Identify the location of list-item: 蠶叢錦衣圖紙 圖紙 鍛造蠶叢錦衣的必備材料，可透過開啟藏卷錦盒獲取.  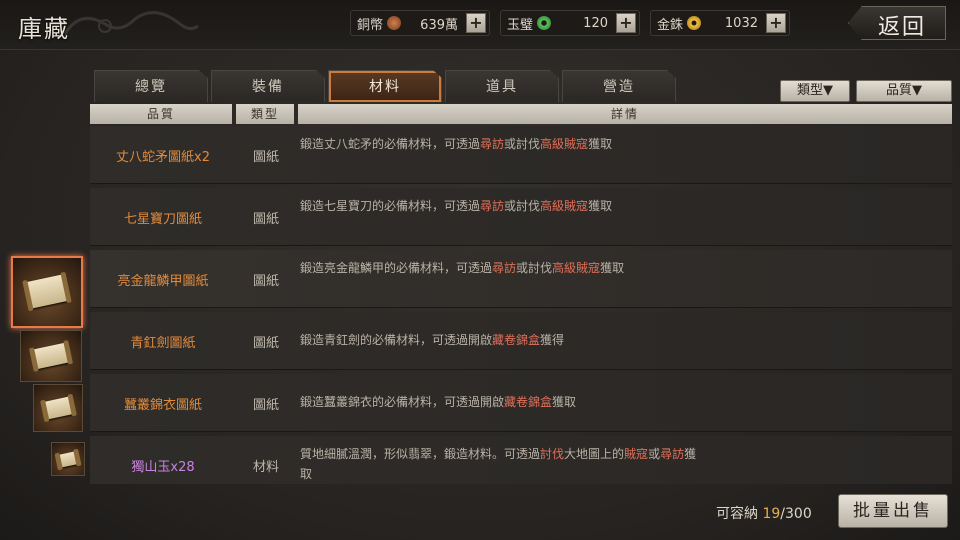
(521, 403).